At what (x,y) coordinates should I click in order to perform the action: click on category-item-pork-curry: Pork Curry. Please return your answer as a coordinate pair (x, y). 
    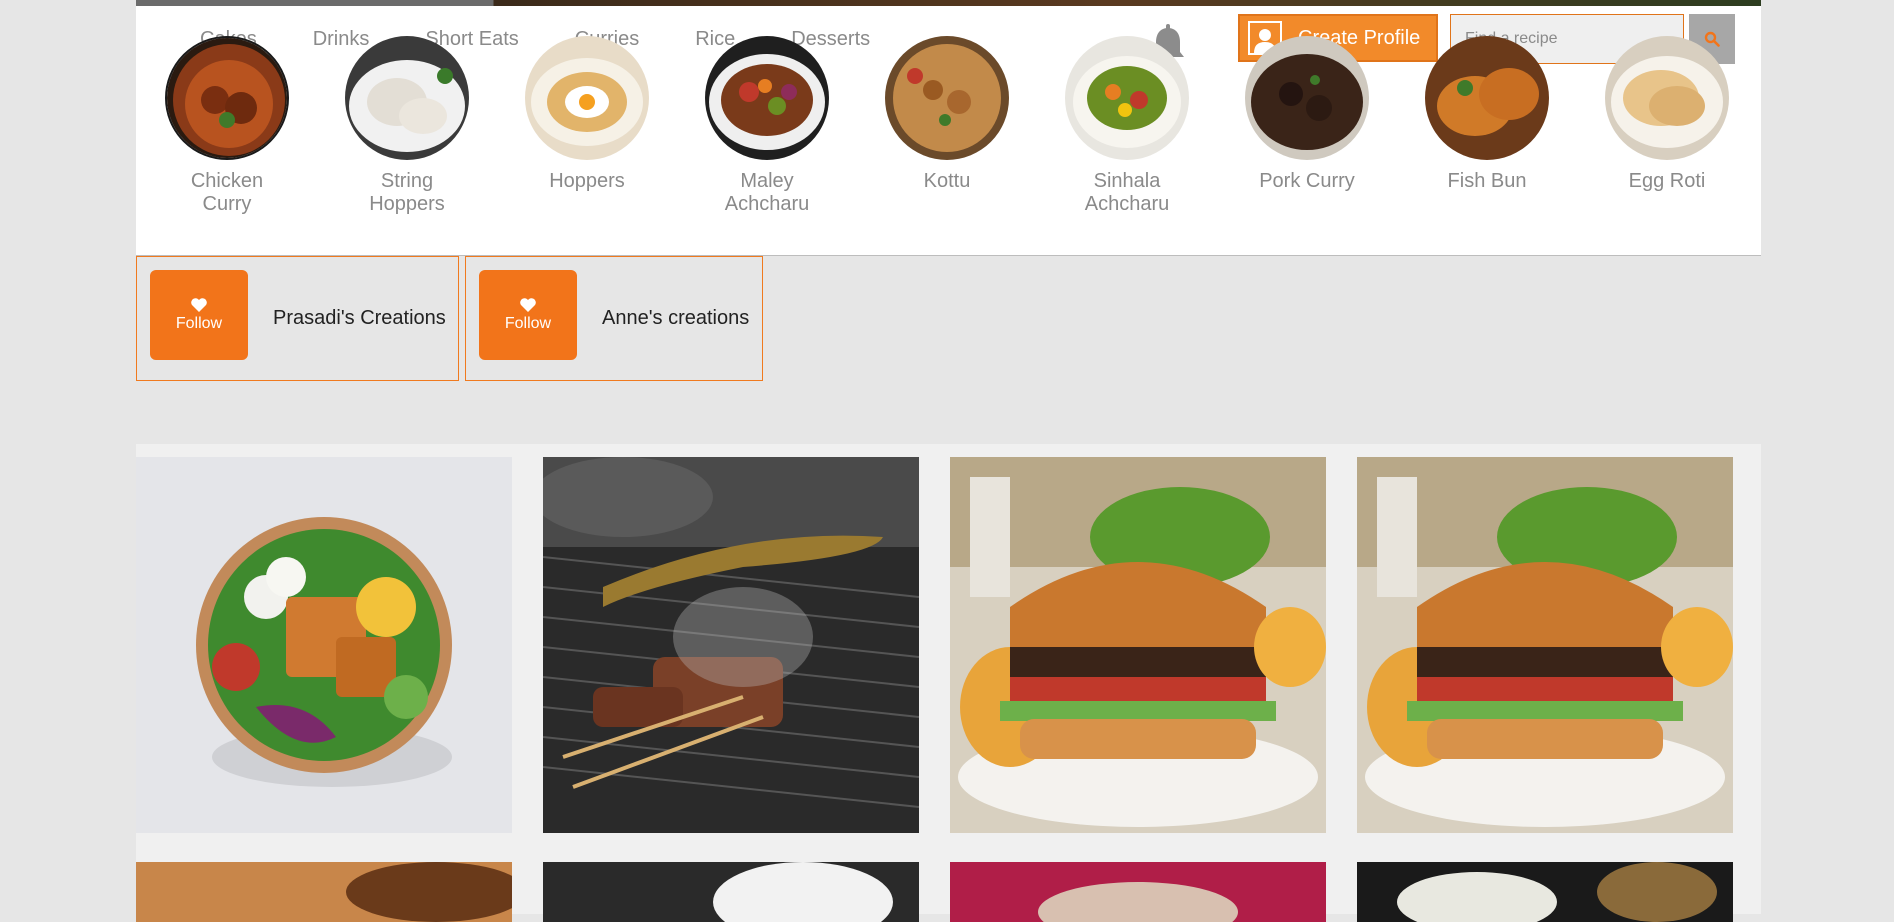
    Looking at the image, I should click on (1307, 114).